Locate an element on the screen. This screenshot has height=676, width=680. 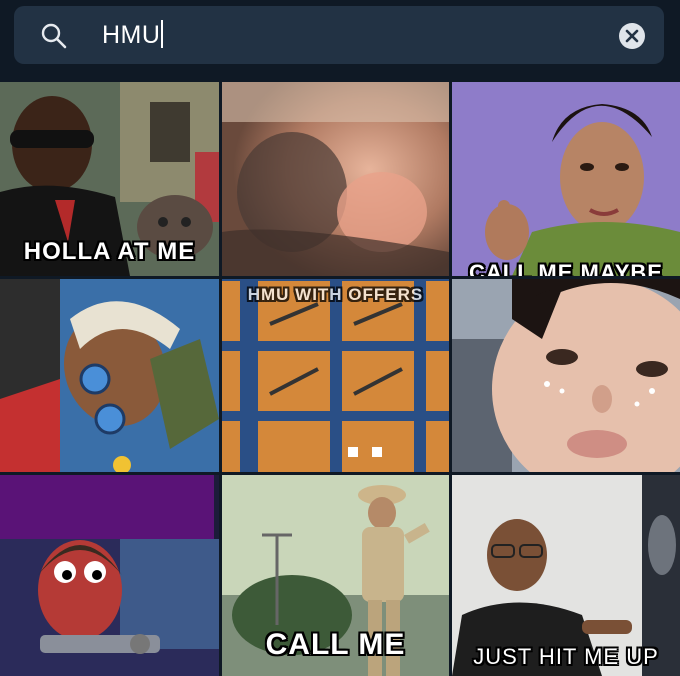
search-query-text: HMU is located at coordinates (131, 35).